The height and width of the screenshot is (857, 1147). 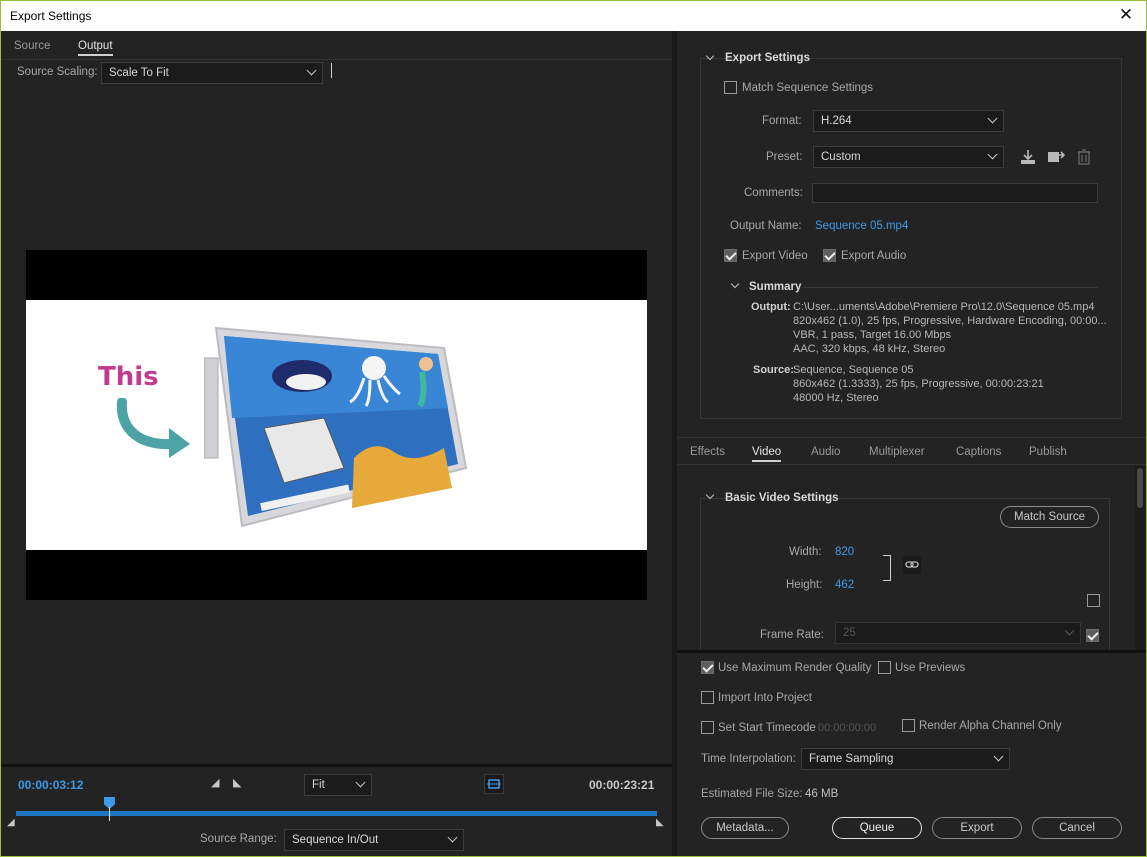 What do you see at coordinates (95, 48) in the screenshot?
I see `tab-output: Output` at bounding box center [95, 48].